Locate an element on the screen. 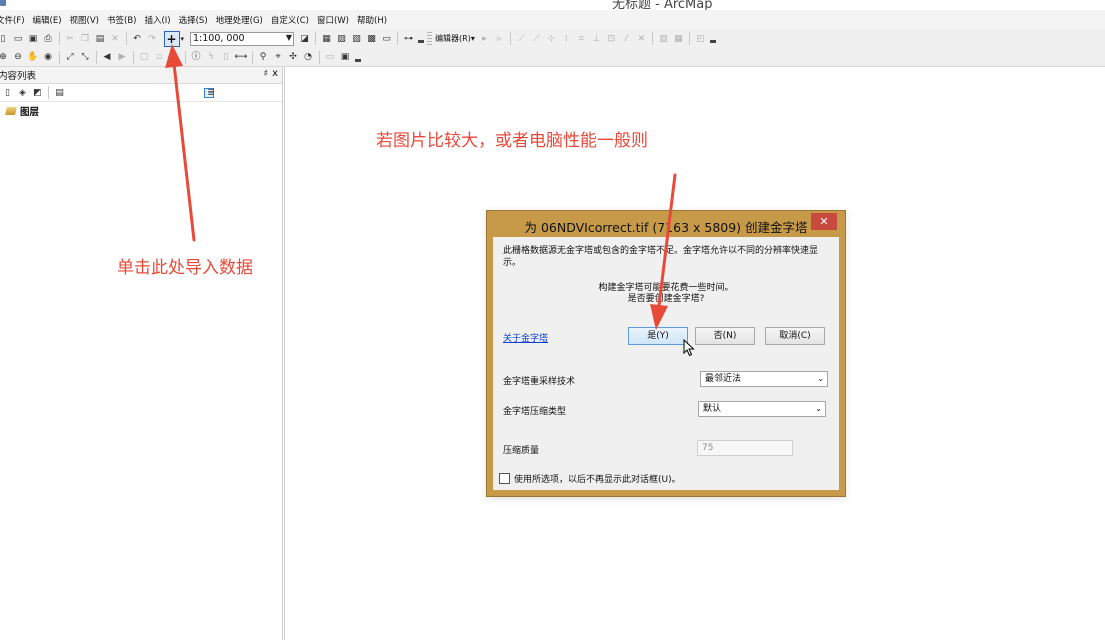 The height and width of the screenshot is (640, 1105). list-by-visibility-icon: ◈ is located at coordinates (22, 93).